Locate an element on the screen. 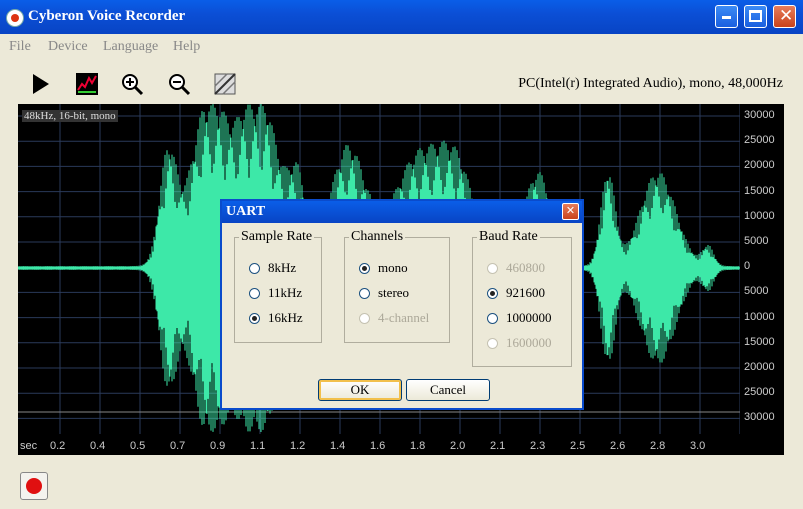 This screenshot has height=509, width=803. x-tick-label: 0.4 is located at coordinates (98, 446).